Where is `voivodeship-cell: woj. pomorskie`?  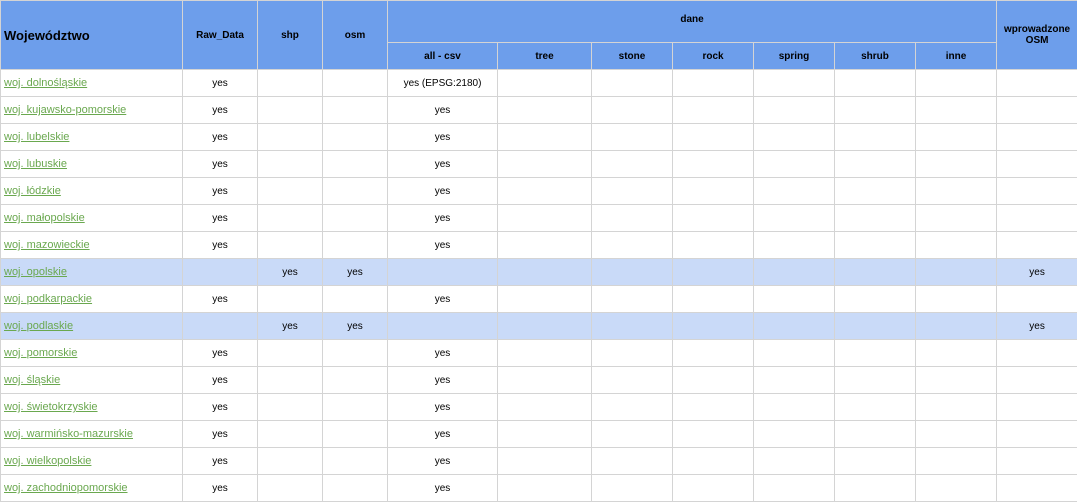 voivodeship-cell: woj. pomorskie is located at coordinates (91, 353).